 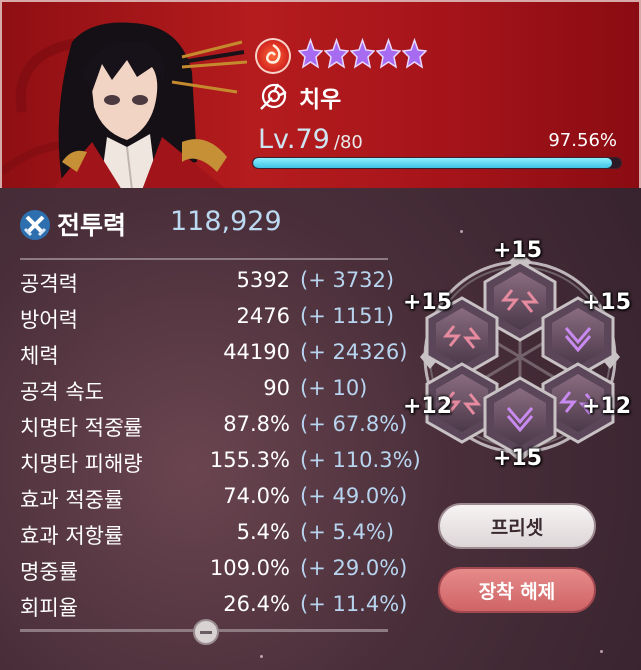 What do you see at coordinates (347, 316) in the screenshot?
I see `stat-bonus: (+ 1151)` at bounding box center [347, 316].